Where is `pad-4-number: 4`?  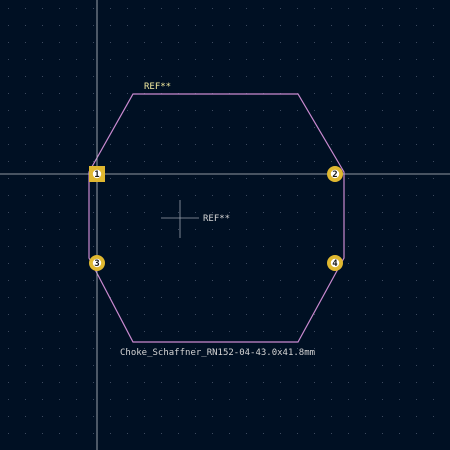 pad-4-number: 4 is located at coordinates (335, 264).